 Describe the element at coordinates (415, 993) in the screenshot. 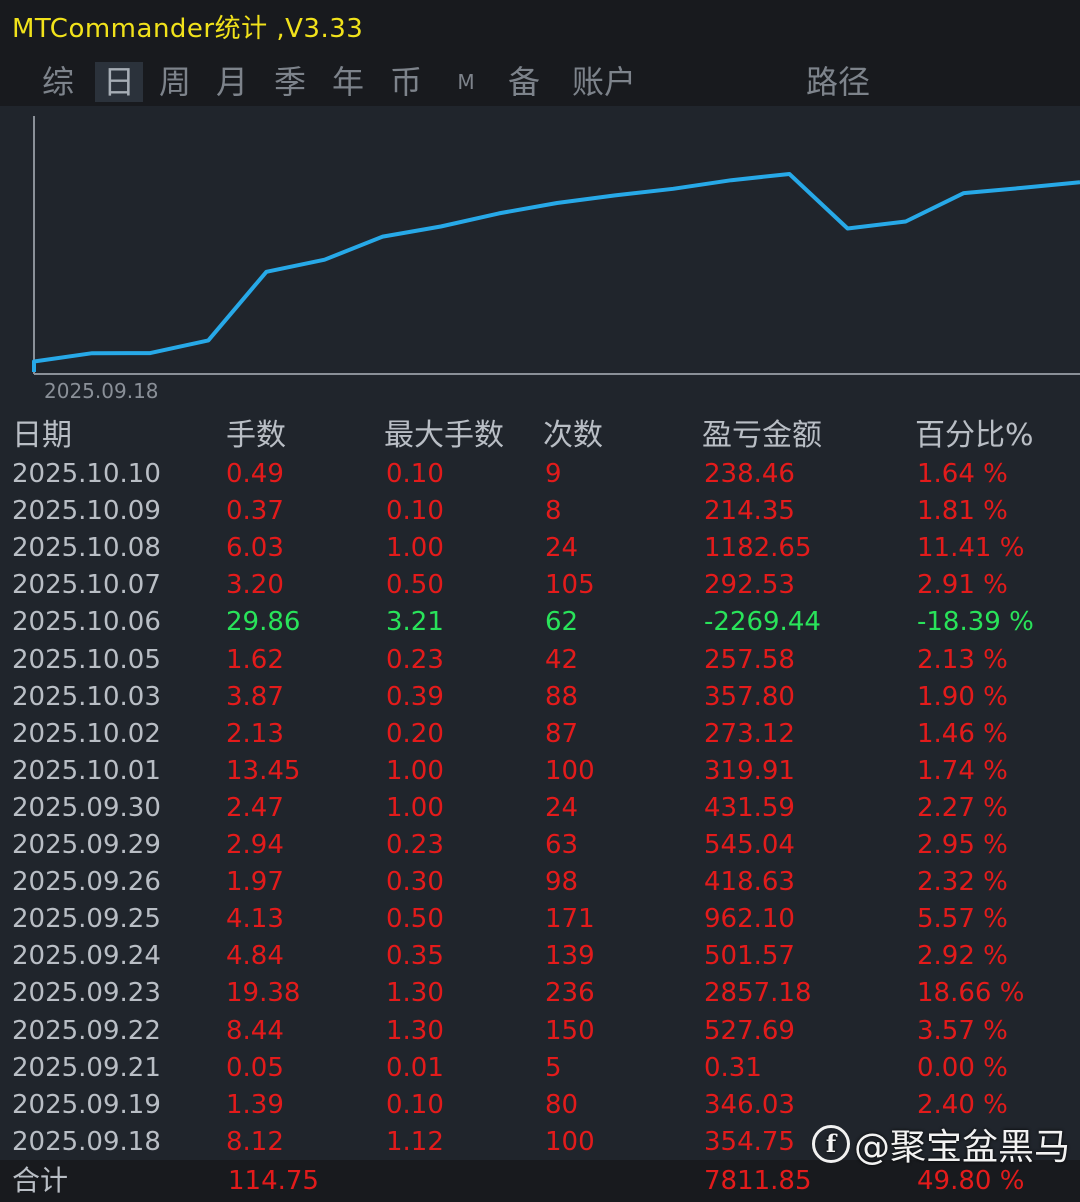

I see `cell-max-lots: 1.30` at that location.